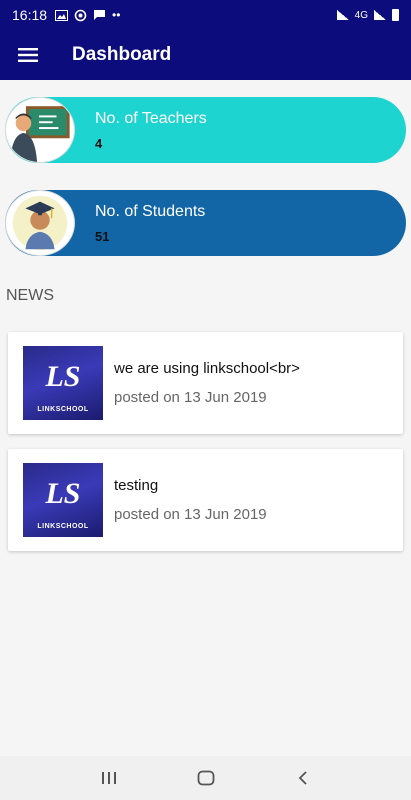  I want to click on student-icon, so click(40, 223).